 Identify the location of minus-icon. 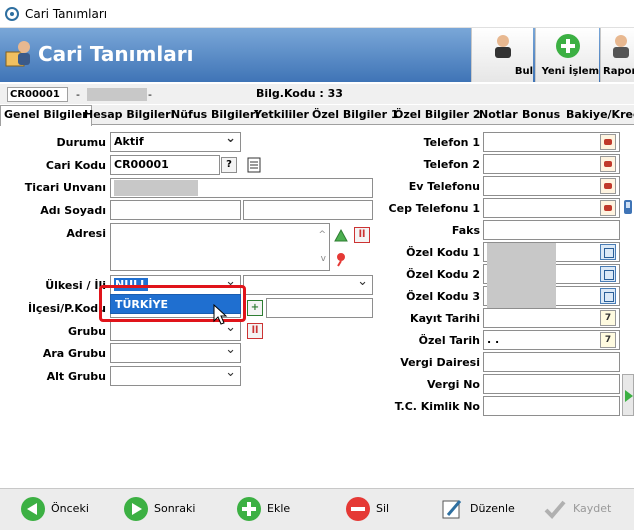
(358, 509).